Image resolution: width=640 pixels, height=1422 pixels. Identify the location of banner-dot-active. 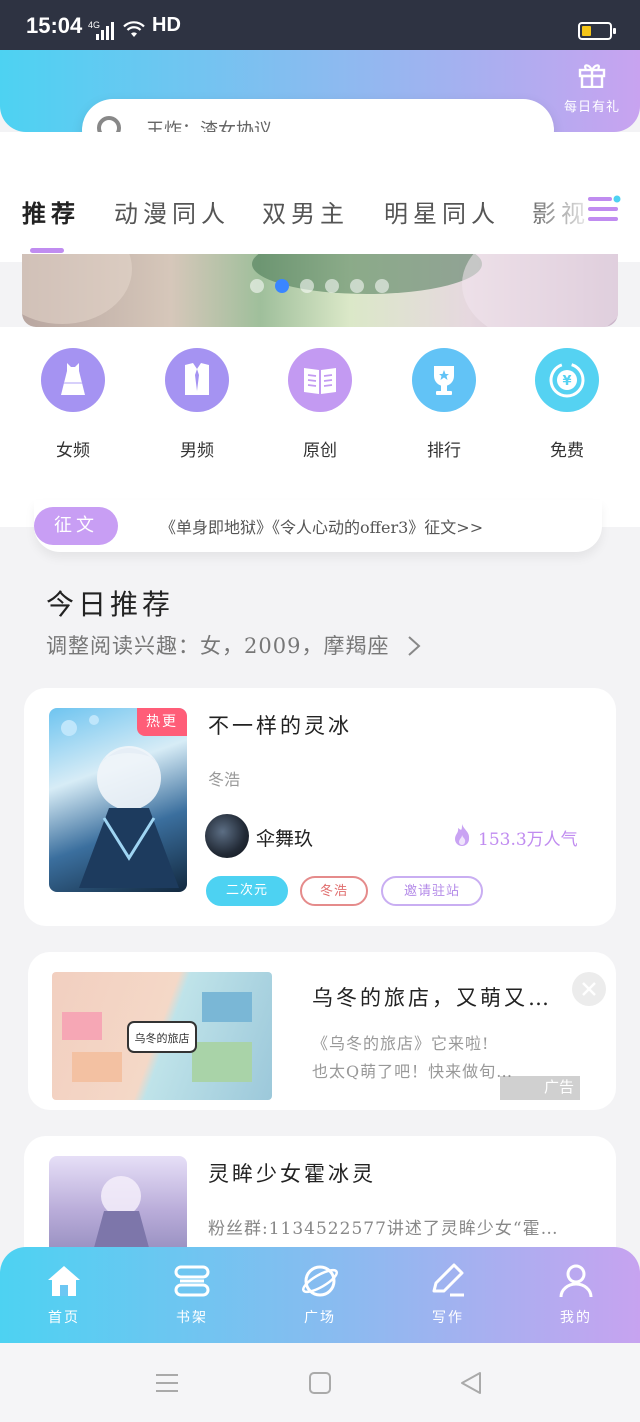
(282, 286).